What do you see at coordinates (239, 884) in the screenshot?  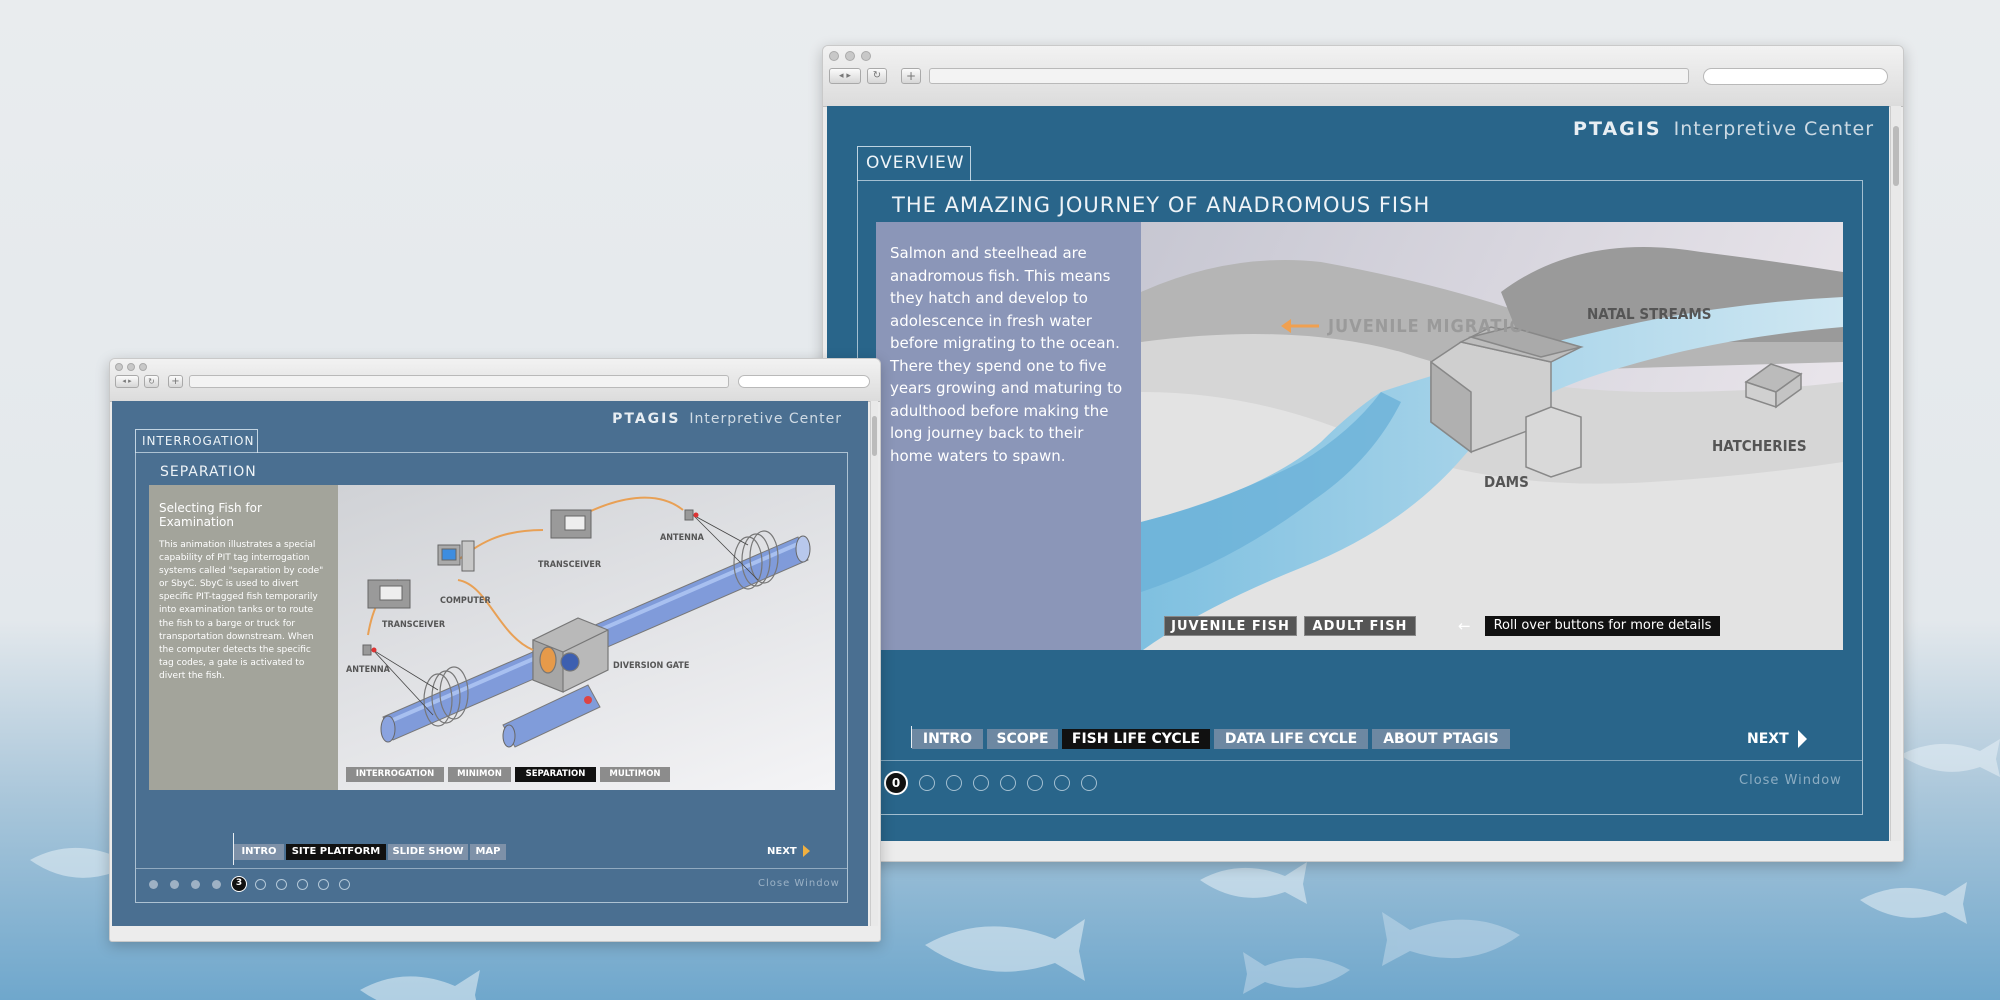 I see `page-dot-current: 3` at bounding box center [239, 884].